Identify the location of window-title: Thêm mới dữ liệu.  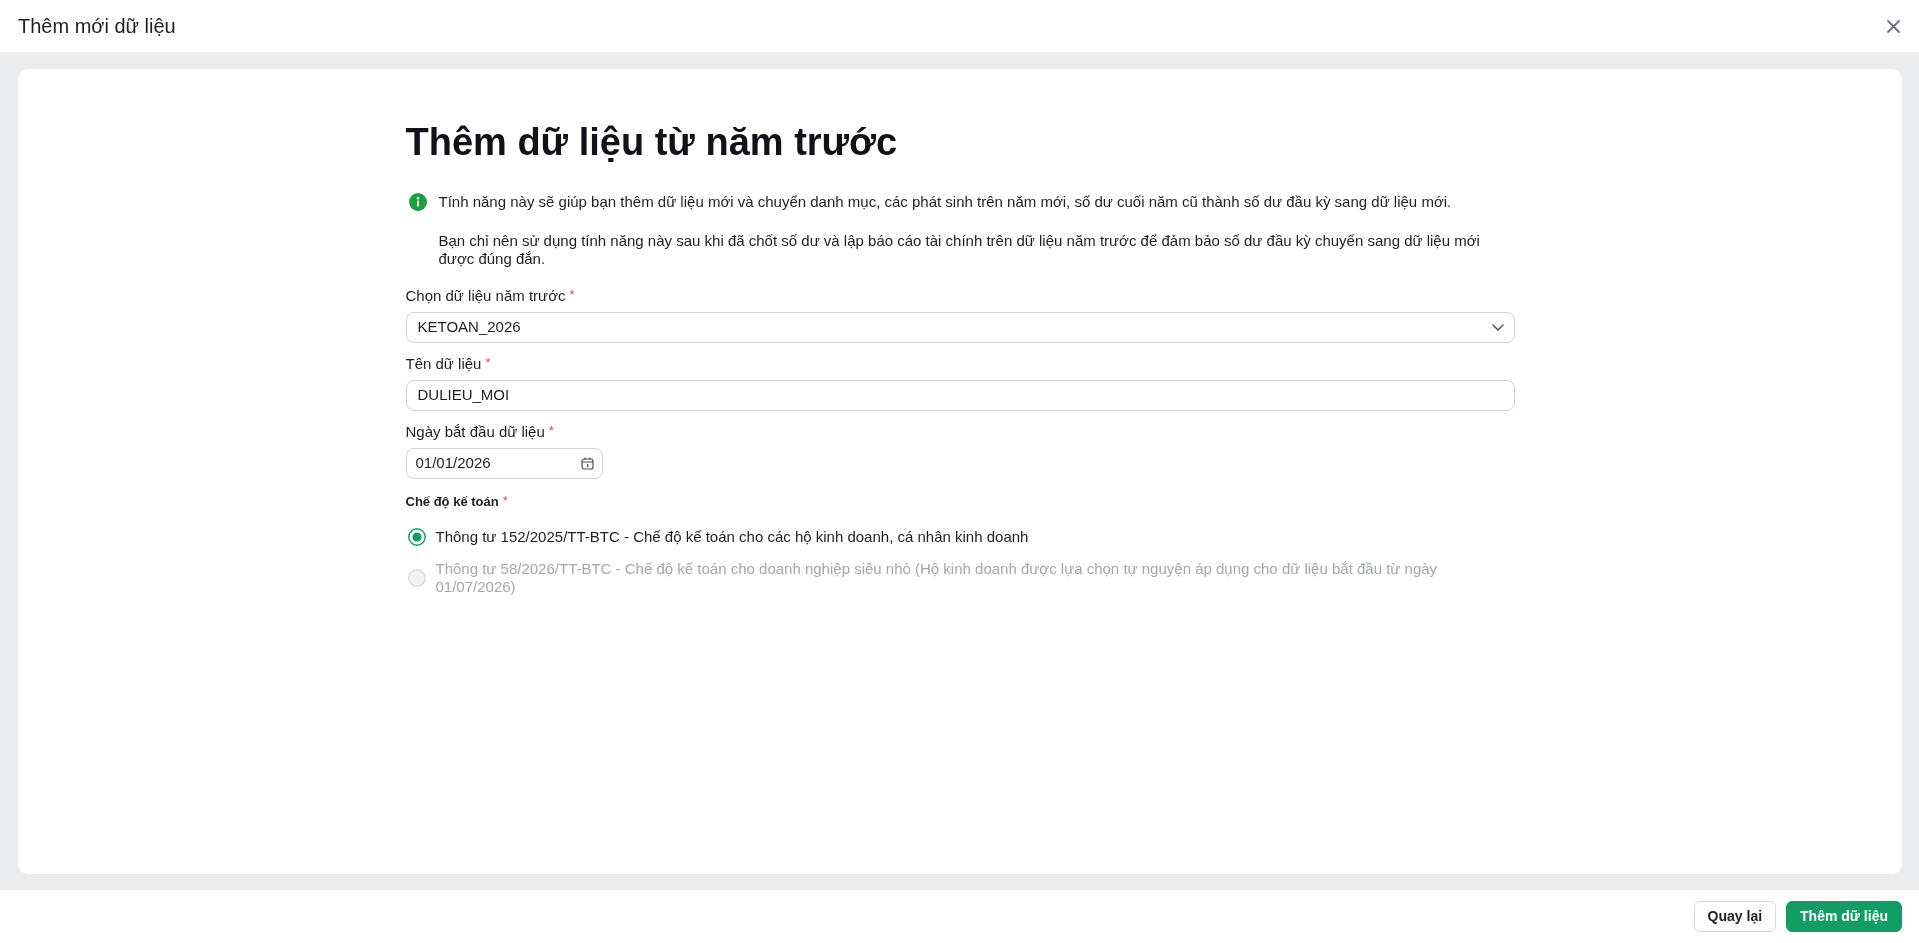
(97, 26).